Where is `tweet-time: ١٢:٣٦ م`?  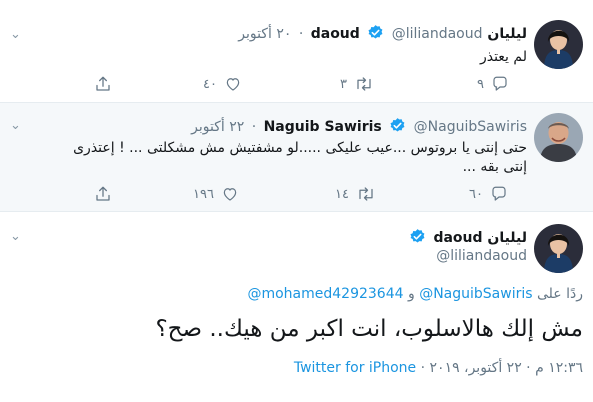
tweet-time: ١٢:٣٦ م is located at coordinates (559, 368).